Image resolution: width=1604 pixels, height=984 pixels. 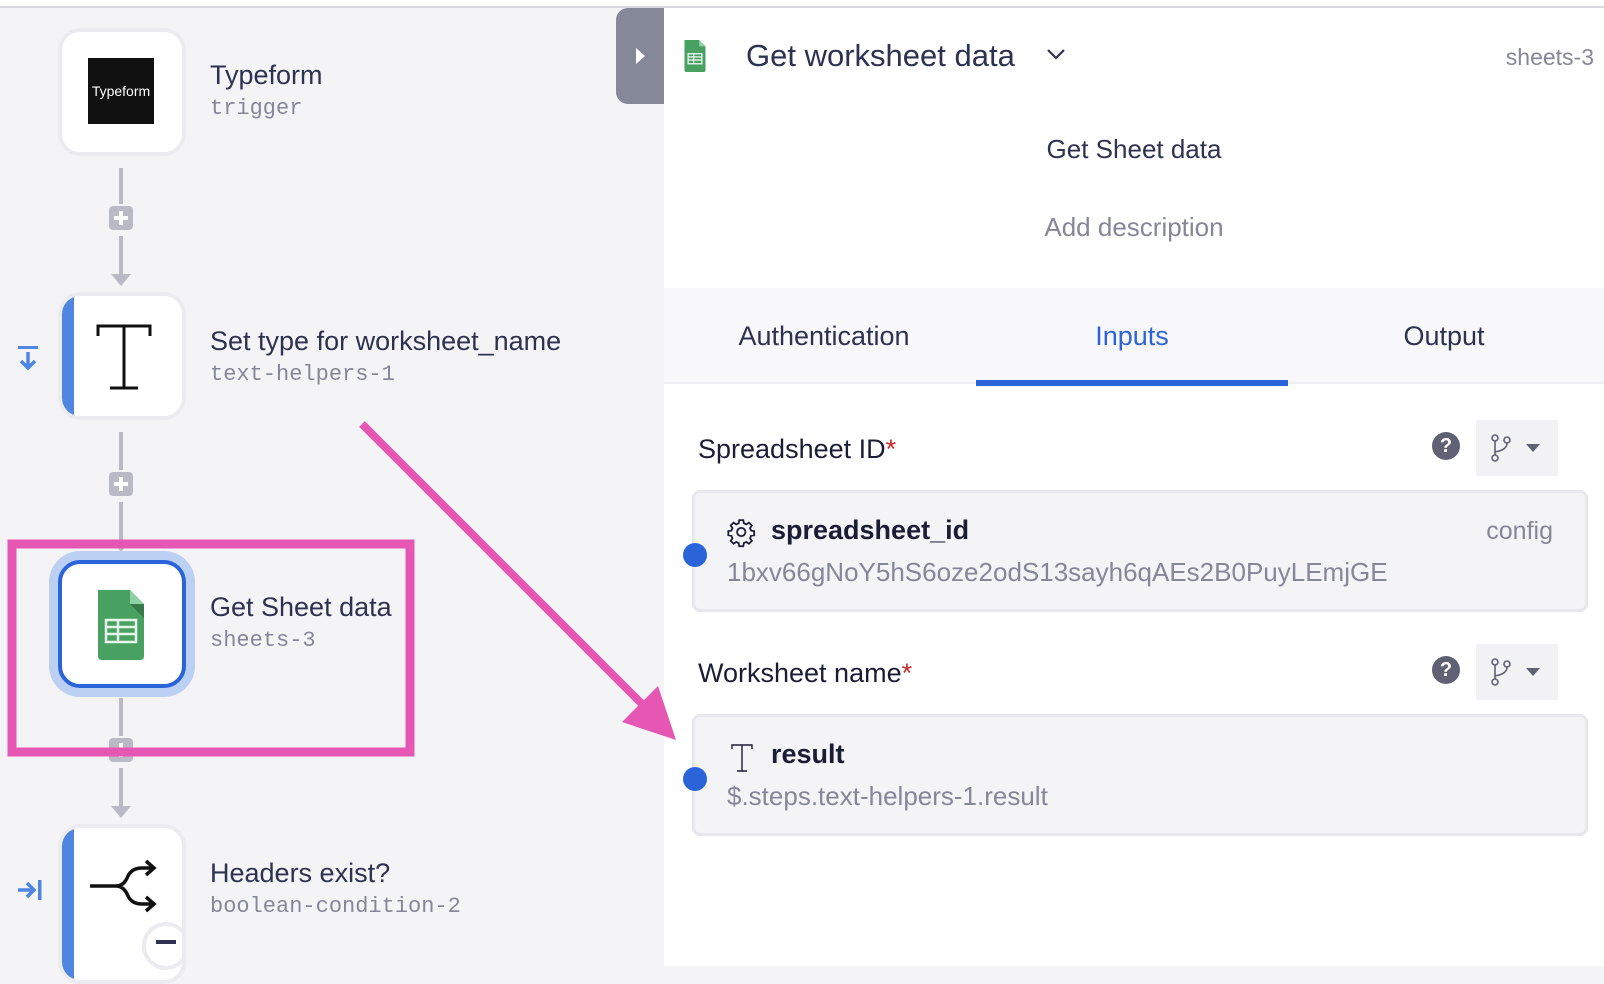 I want to click on typeform-logo: Typeform, so click(x=121, y=91).